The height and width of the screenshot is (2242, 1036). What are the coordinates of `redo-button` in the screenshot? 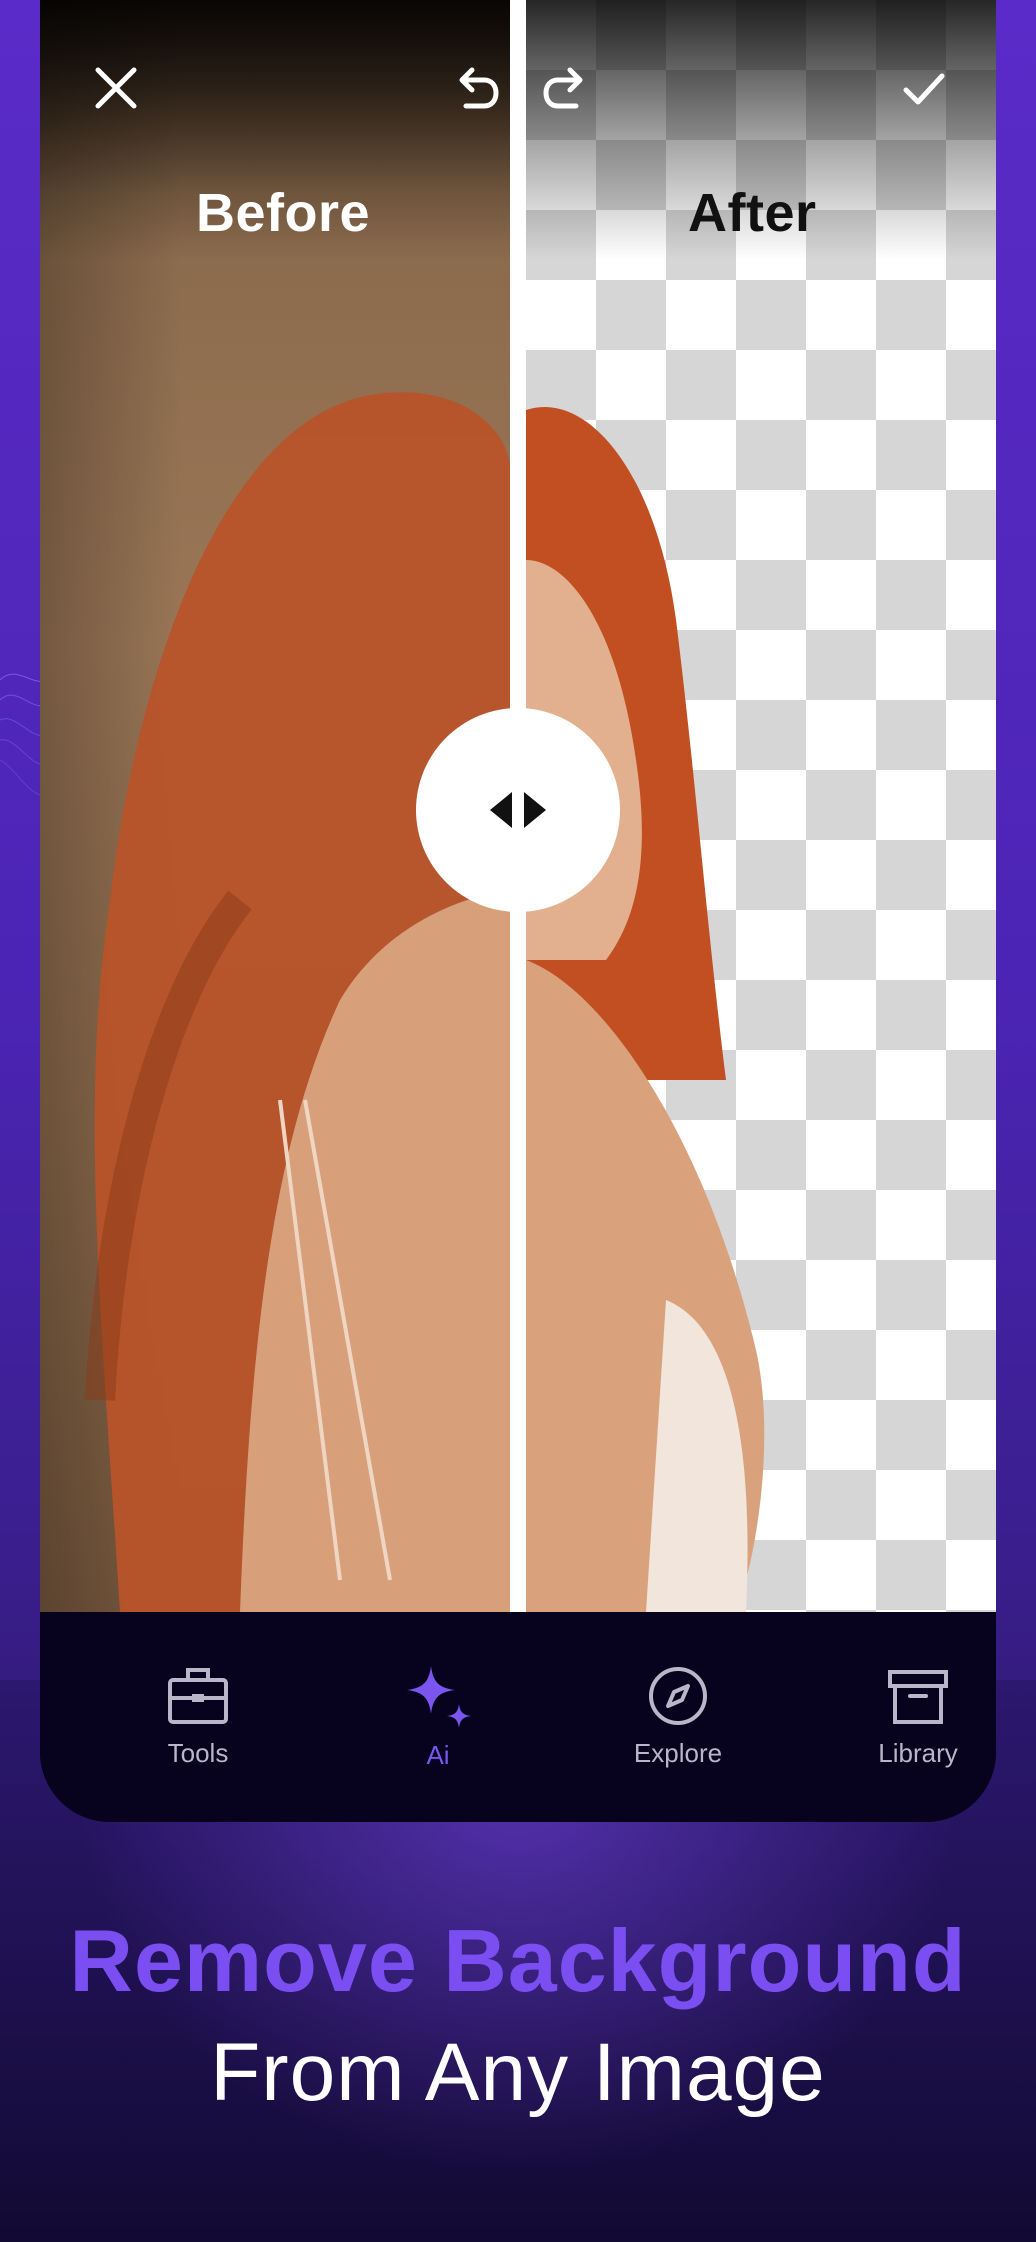 It's located at (566, 88).